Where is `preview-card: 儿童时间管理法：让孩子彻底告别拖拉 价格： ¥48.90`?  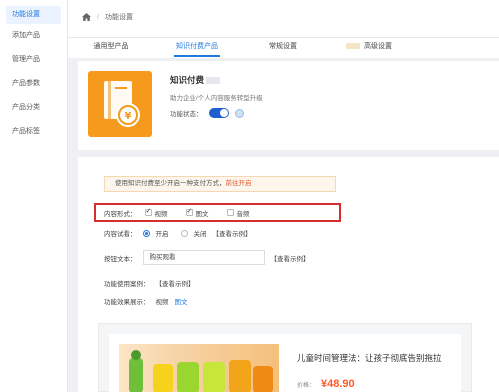
preview-card: 儿童时间管理法：让孩子彻底告别拖拉 价格： ¥48.90 is located at coordinates (285, 363).